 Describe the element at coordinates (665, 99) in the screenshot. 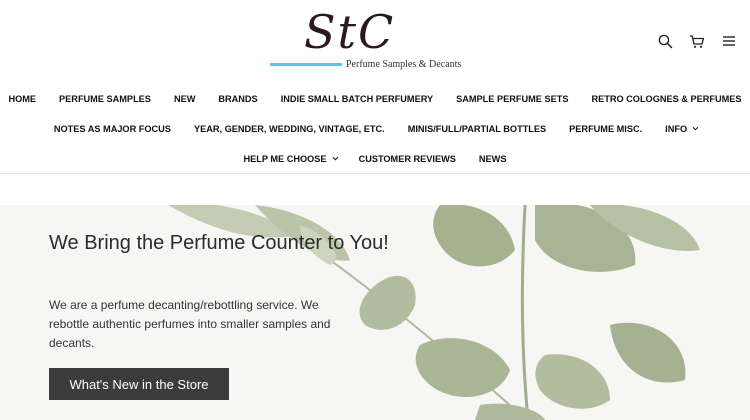

I see `nav-item-retro-colognes: RETRO COLOGNES & PERFUMES` at that location.